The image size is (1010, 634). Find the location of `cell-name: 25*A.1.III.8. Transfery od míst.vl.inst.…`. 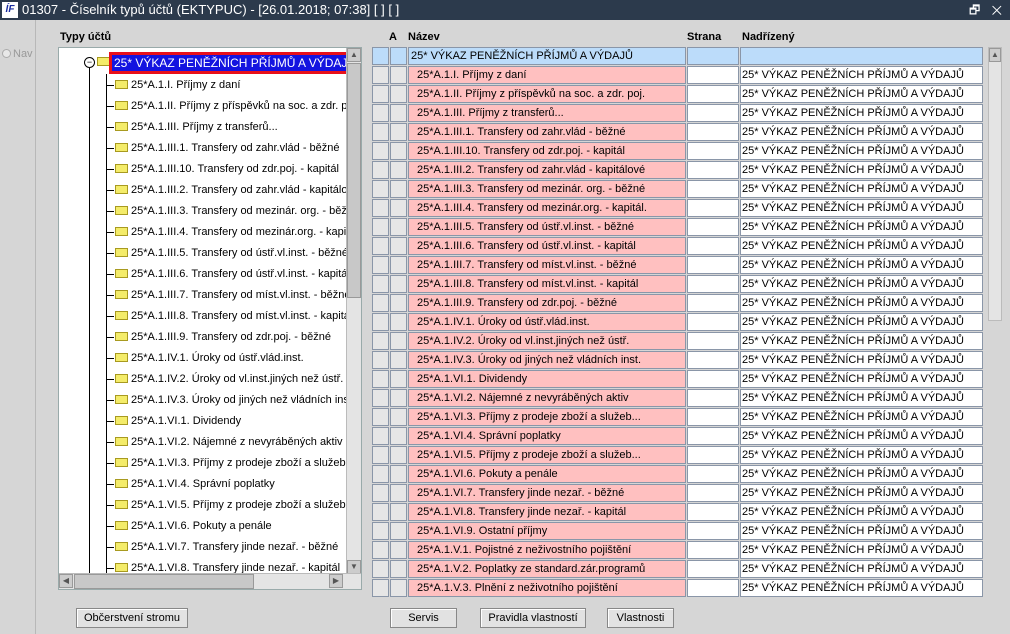

cell-name: 25*A.1.III.8. Transfery od míst.vl.inst.… is located at coordinates (547, 284).